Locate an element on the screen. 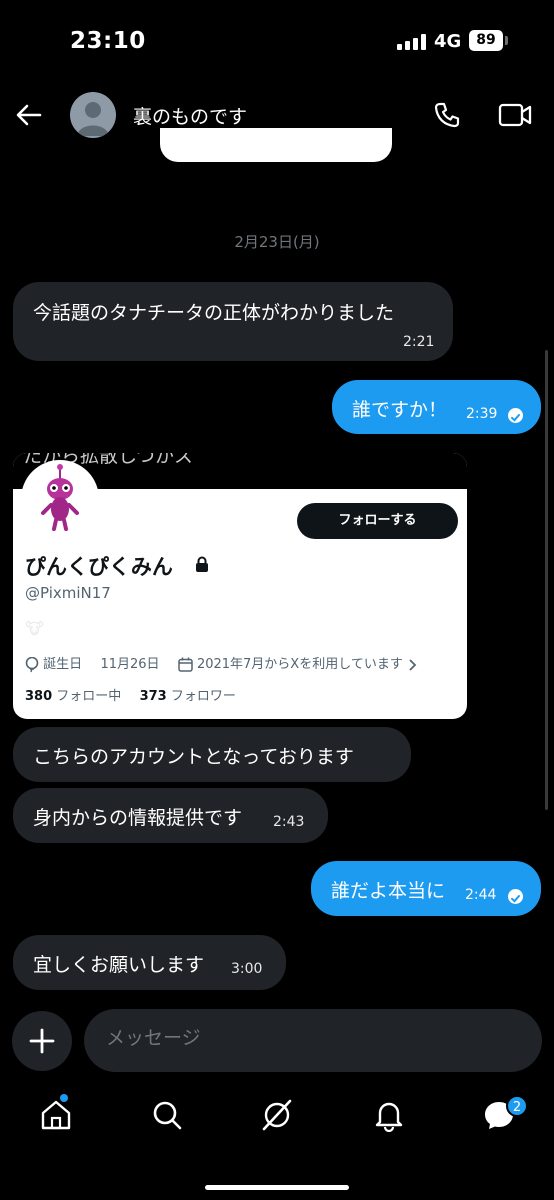 This screenshot has width=554, height=1200. message-time: 2:44 is located at coordinates (481, 895).